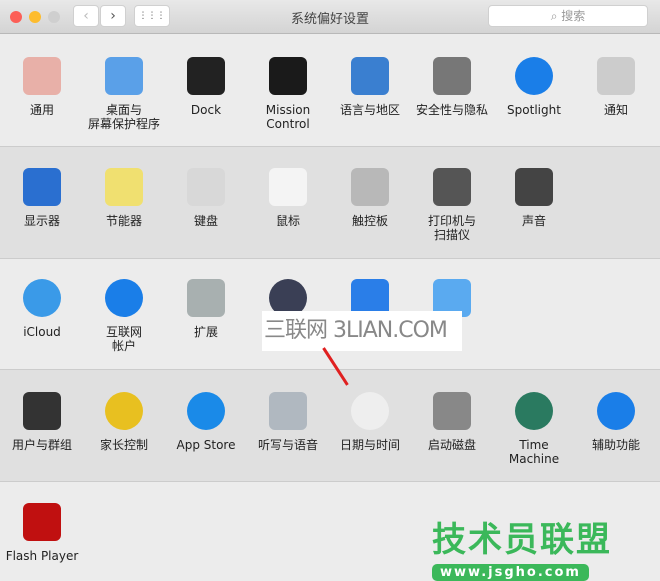  I want to click on bulb-icon, so click(124, 187).